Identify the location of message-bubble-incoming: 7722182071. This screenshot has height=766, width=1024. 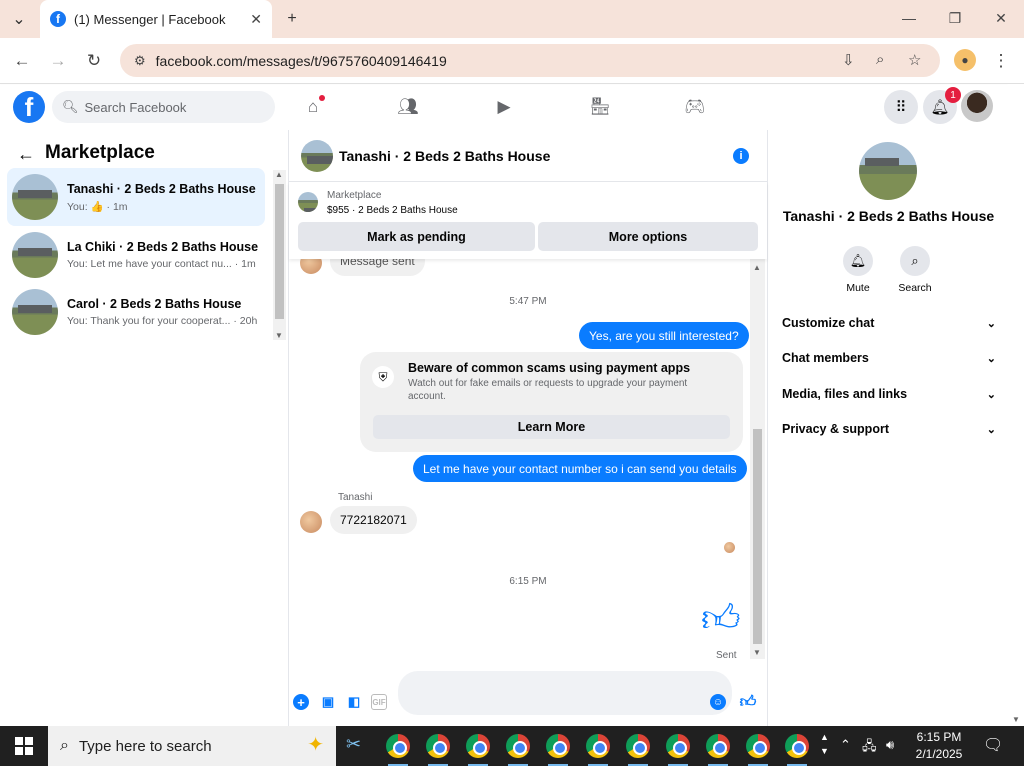
(373, 520).